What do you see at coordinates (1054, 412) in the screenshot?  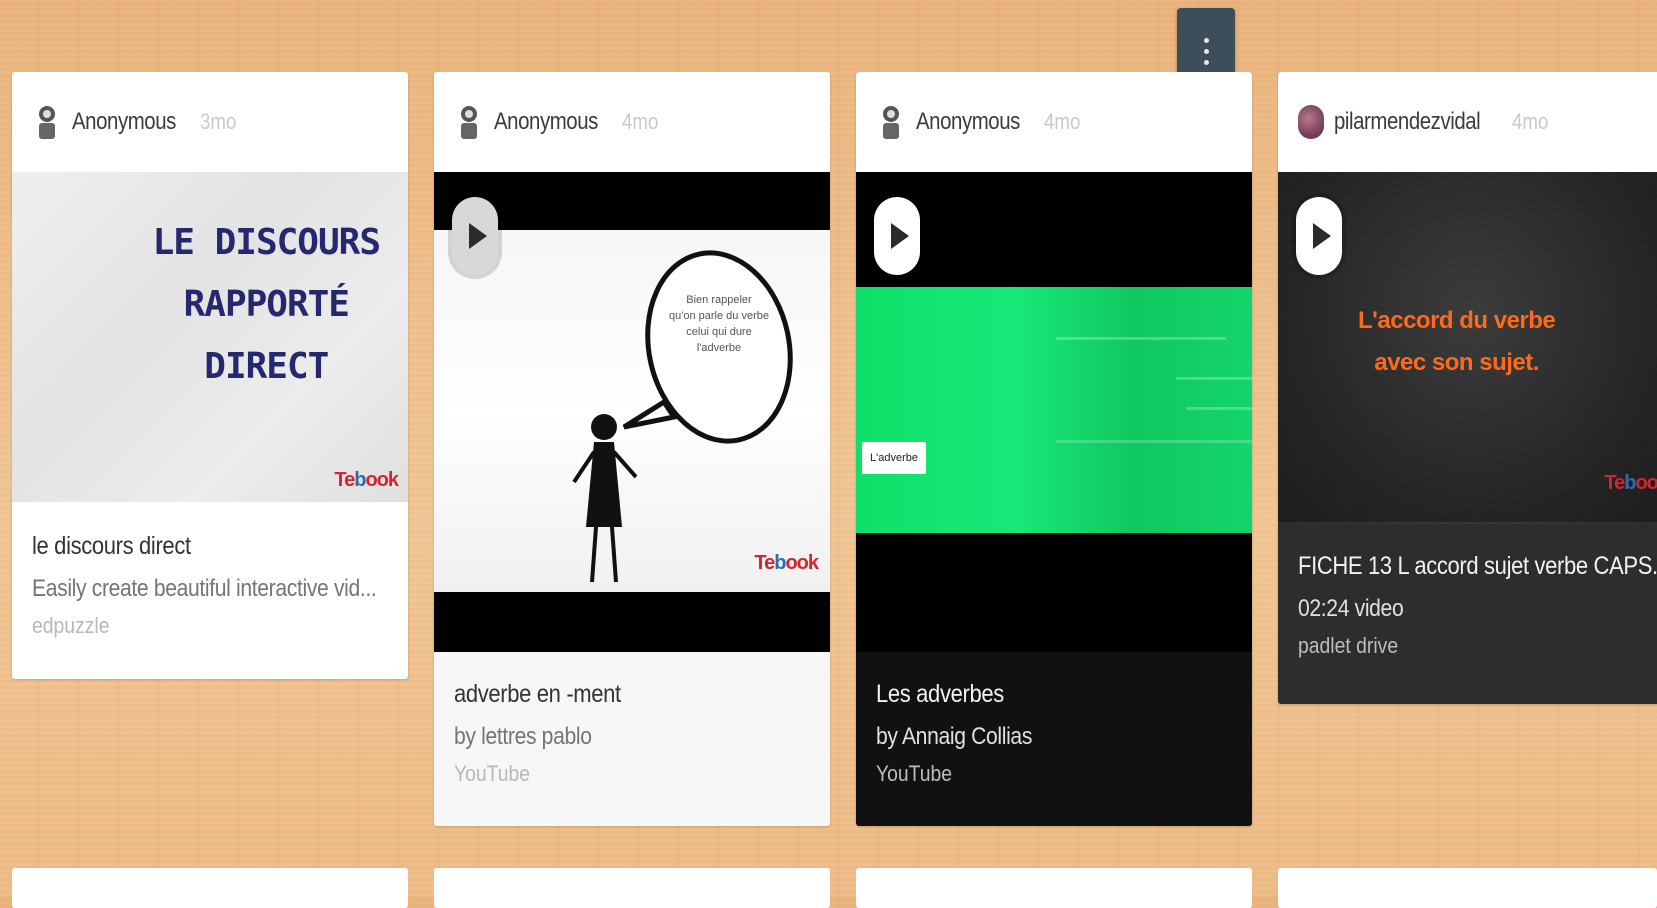 I see `video-thumbnail: L'adverbe` at bounding box center [1054, 412].